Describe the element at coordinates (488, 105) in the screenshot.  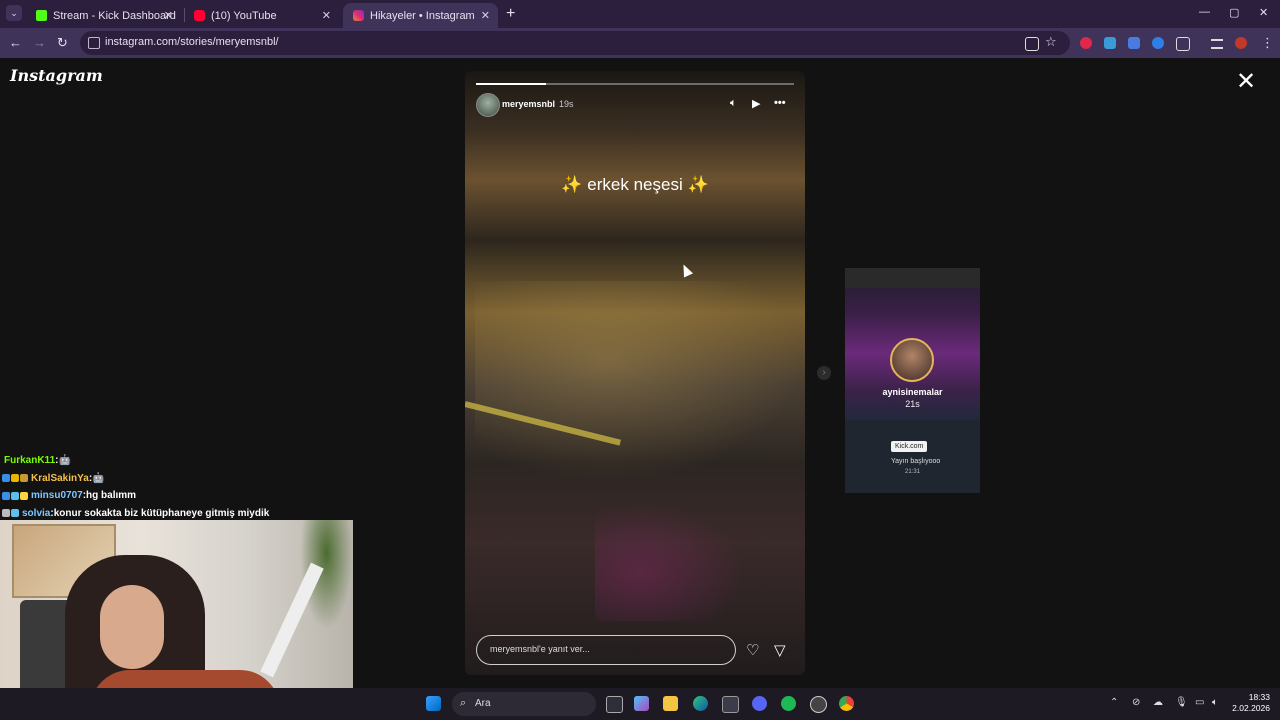
I see `story-user-avatar` at that location.